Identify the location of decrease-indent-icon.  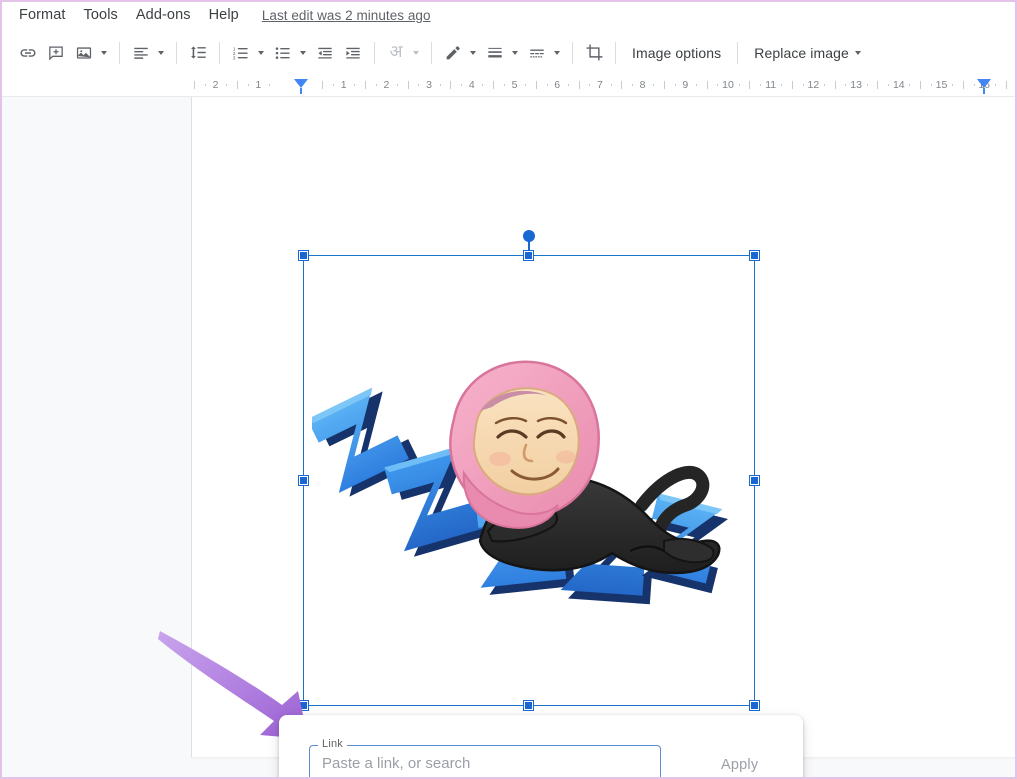
(325, 53).